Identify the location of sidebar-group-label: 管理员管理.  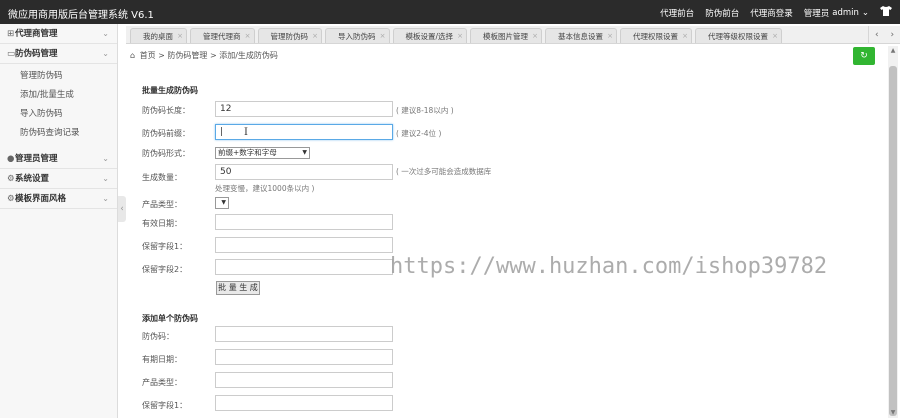
(36, 159).